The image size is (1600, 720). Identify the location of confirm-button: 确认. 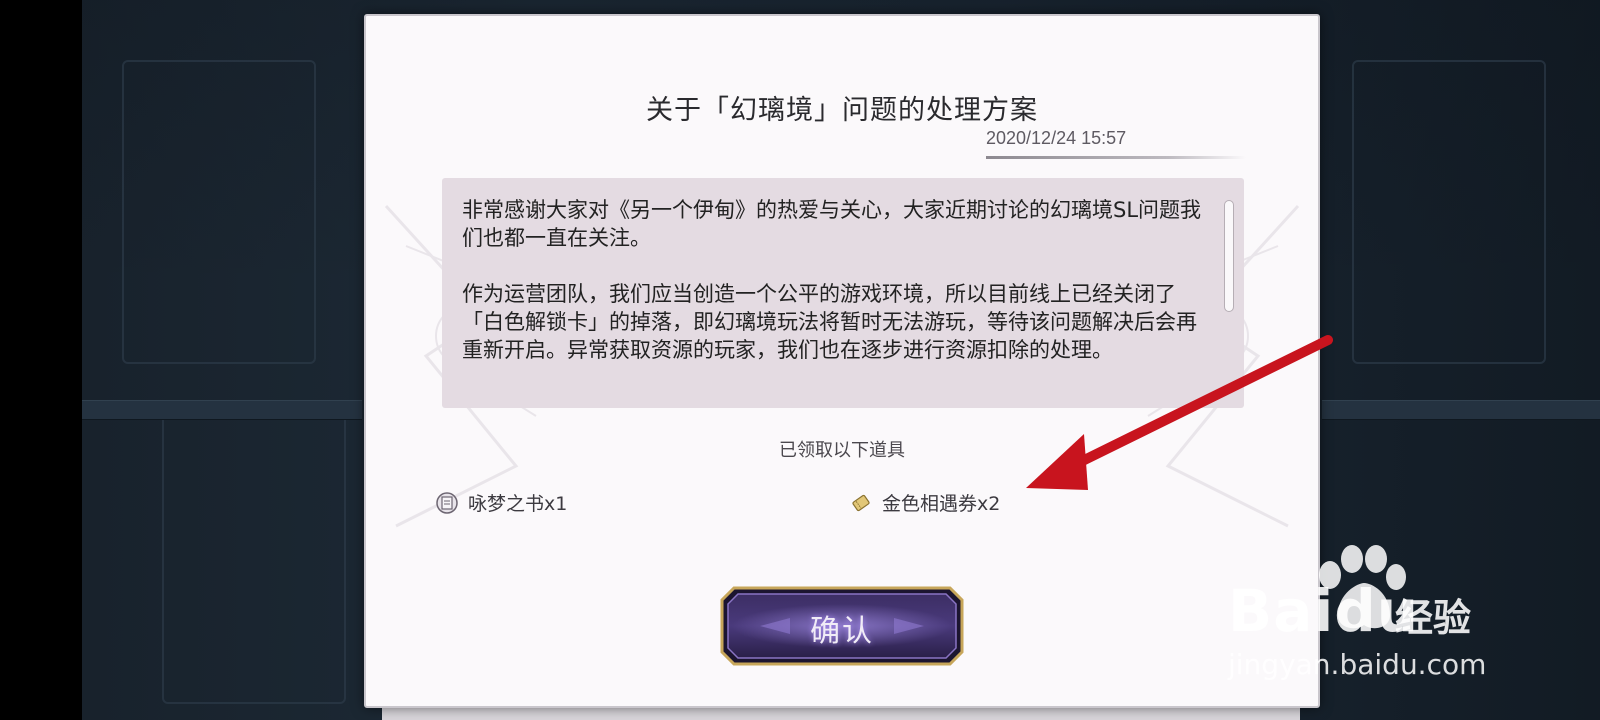
(842, 626).